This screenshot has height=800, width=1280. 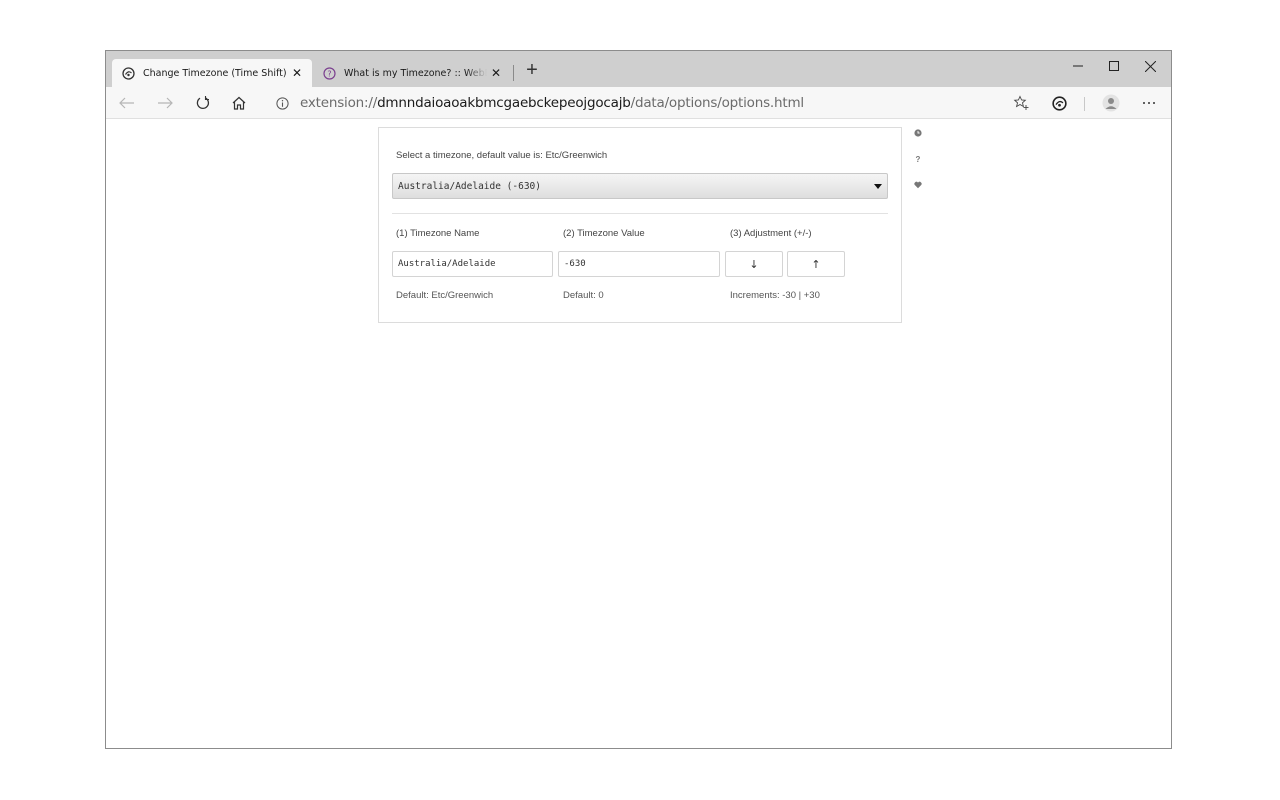 I want to click on timezone-value-header: (2) Timezone Value, so click(x=604, y=233).